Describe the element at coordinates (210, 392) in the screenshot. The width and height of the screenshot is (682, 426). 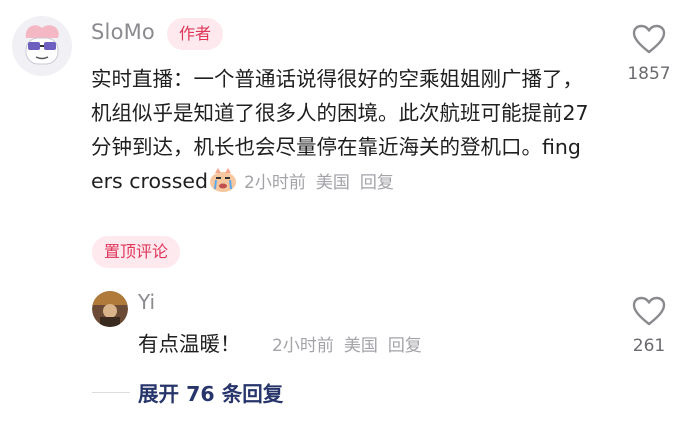
I see `expand-replies-button: 展开 76 条回复` at that location.